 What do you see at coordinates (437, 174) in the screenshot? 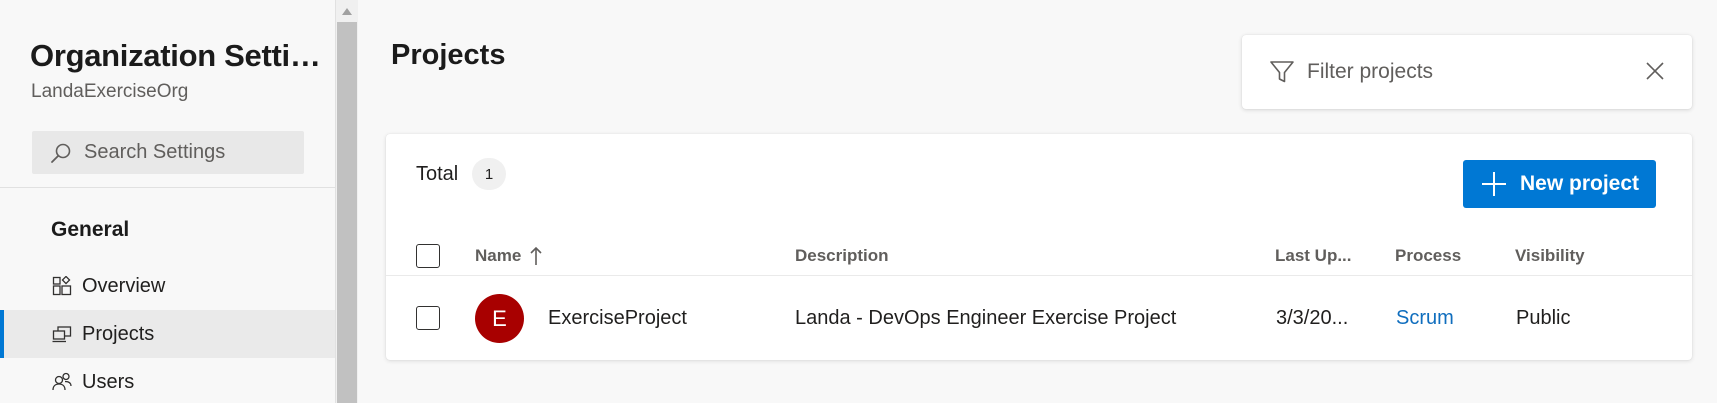
I see `total-label: Total` at bounding box center [437, 174].